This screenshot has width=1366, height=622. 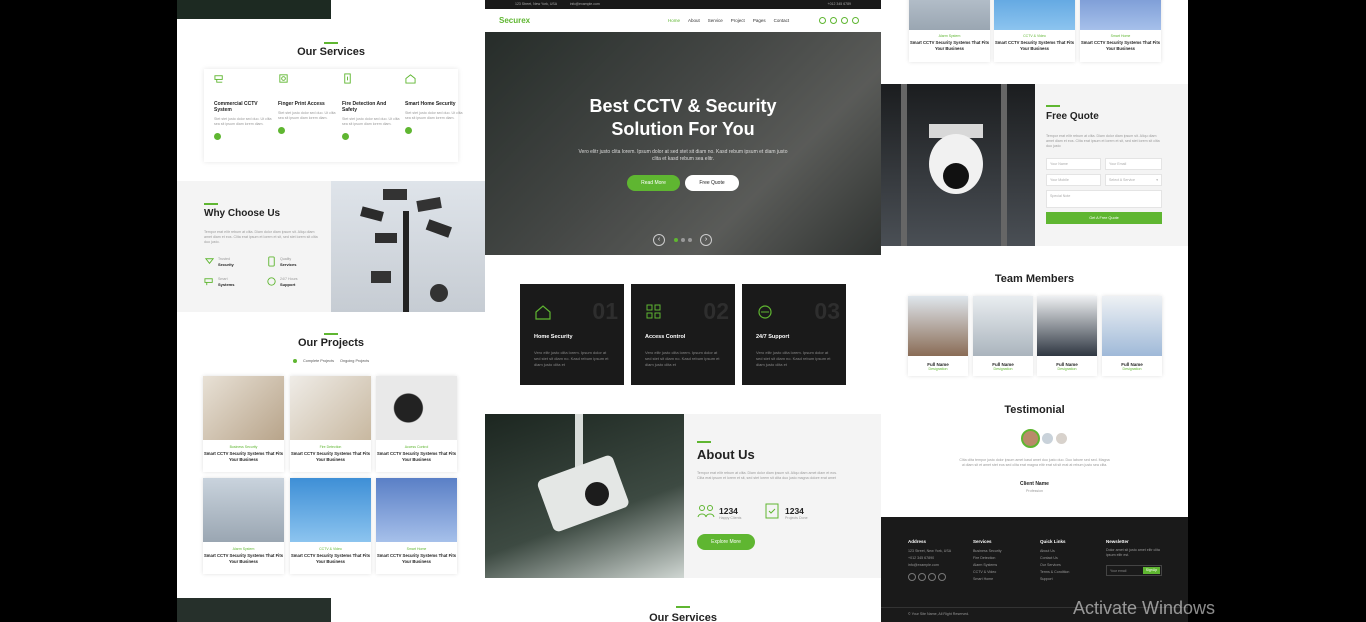 I want to click on free-quote-button: Free Quote, so click(x=712, y=183).